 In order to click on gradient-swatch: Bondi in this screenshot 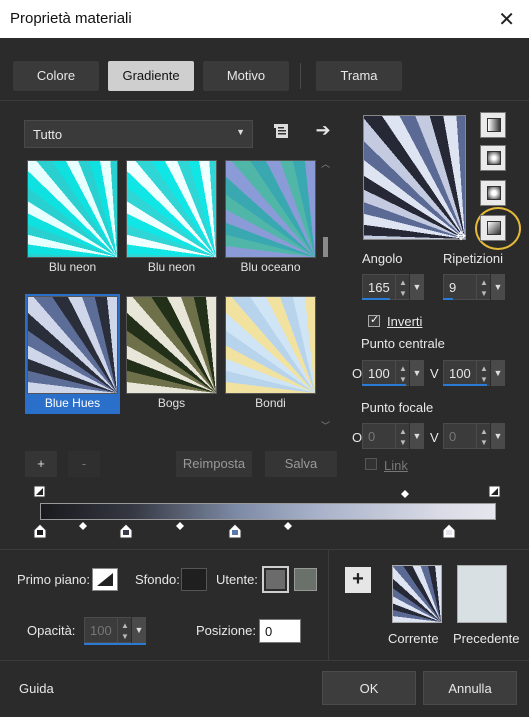, I will do `click(270, 354)`.